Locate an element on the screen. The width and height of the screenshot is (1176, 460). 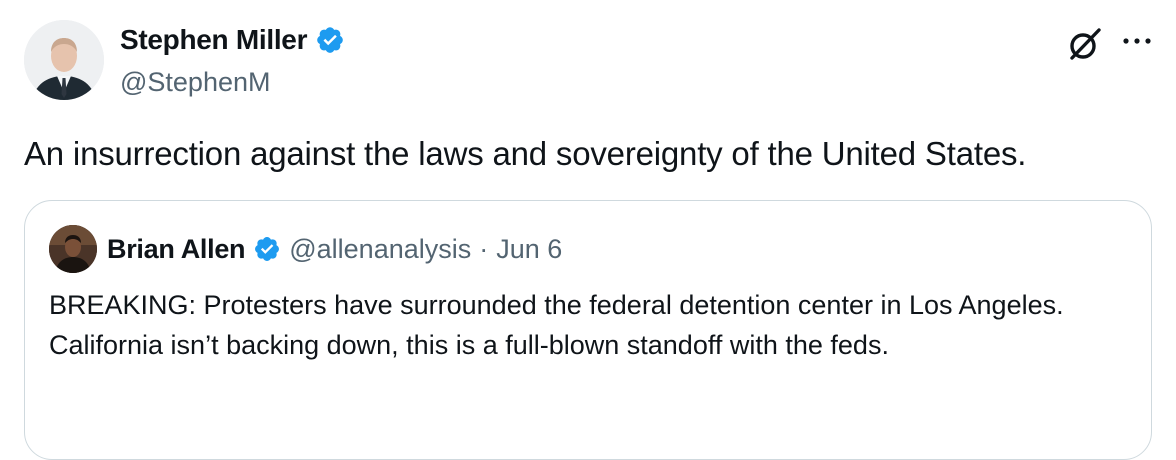
author-handle: @StephenM is located at coordinates (195, 82).